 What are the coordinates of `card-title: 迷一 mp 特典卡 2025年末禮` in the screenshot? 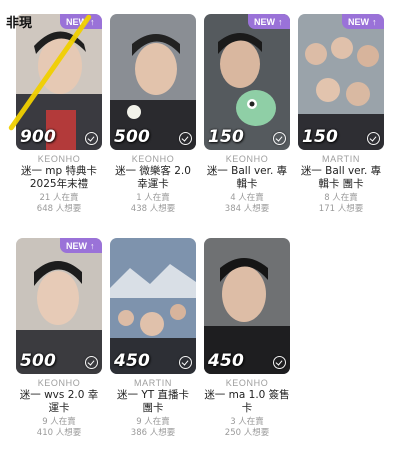 It's located at (59, 178).